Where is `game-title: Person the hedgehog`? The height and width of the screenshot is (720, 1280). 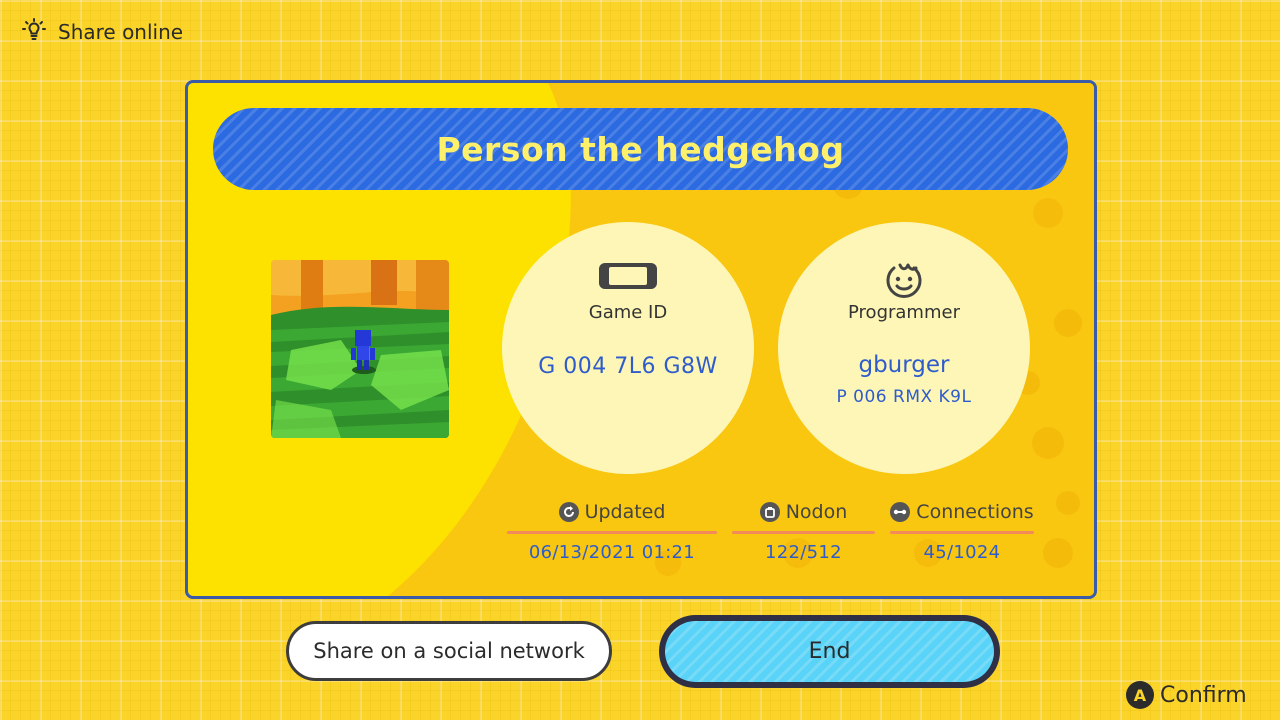 game-title: Person the hedgehog is located at coordinates (640, 149).